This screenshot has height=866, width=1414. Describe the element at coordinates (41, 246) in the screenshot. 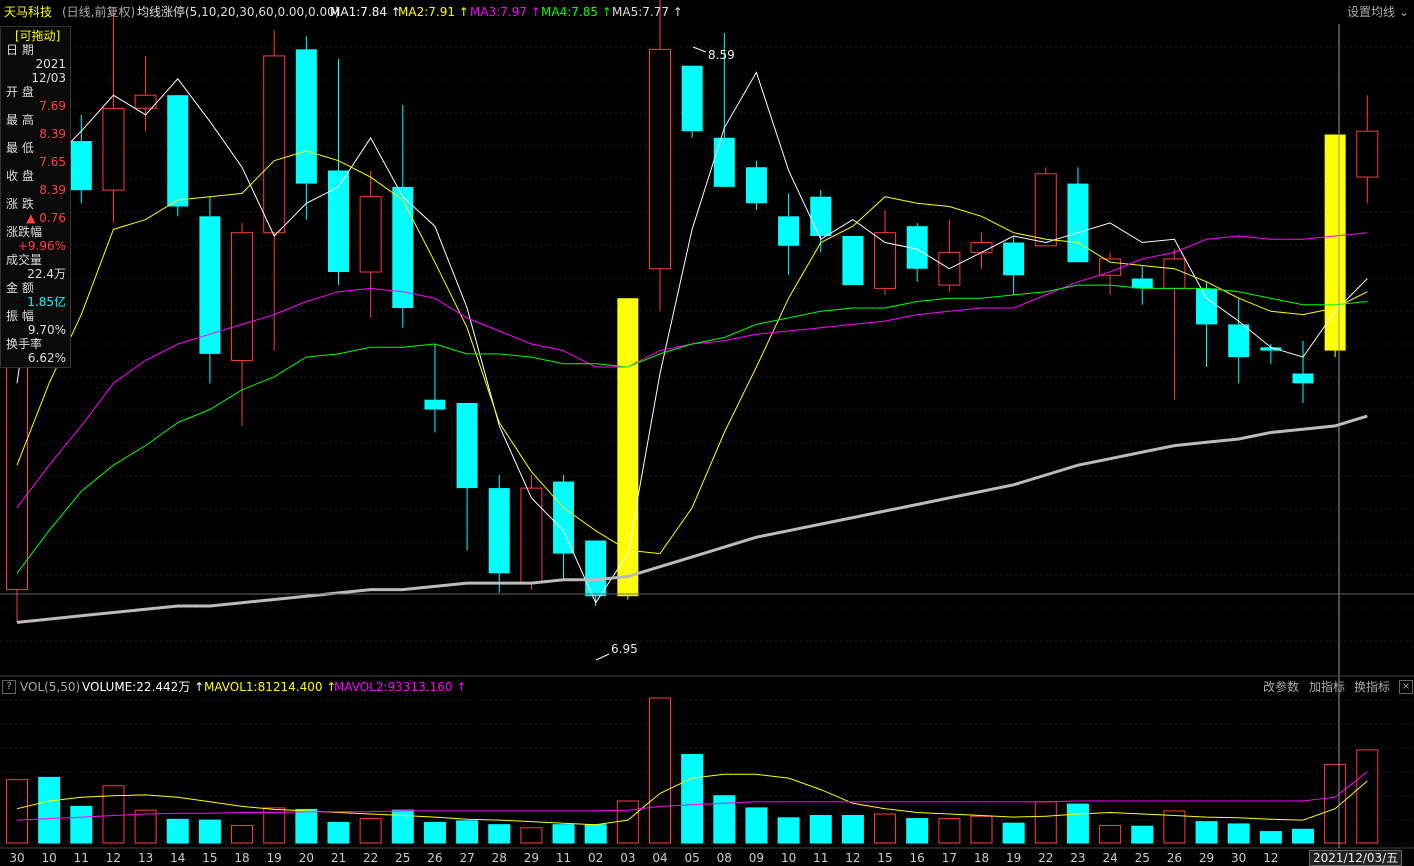

I see `pct-value: +9.96%` at that location.